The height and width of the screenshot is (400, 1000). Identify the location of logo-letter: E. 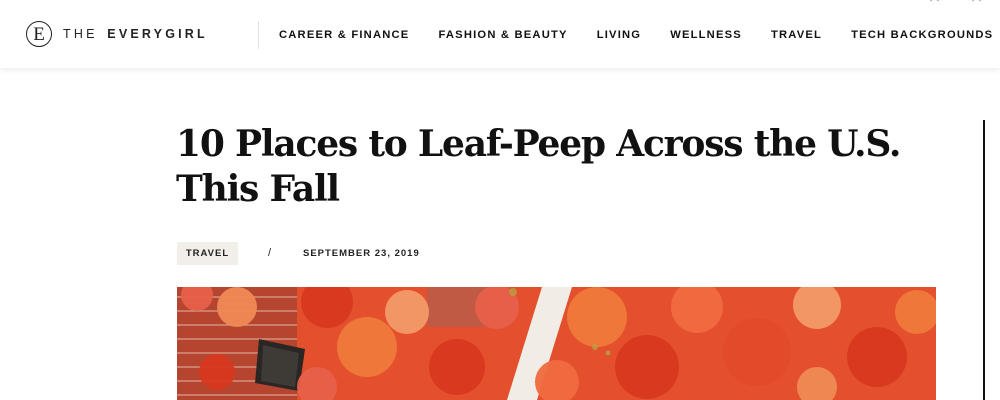
(39, 34).